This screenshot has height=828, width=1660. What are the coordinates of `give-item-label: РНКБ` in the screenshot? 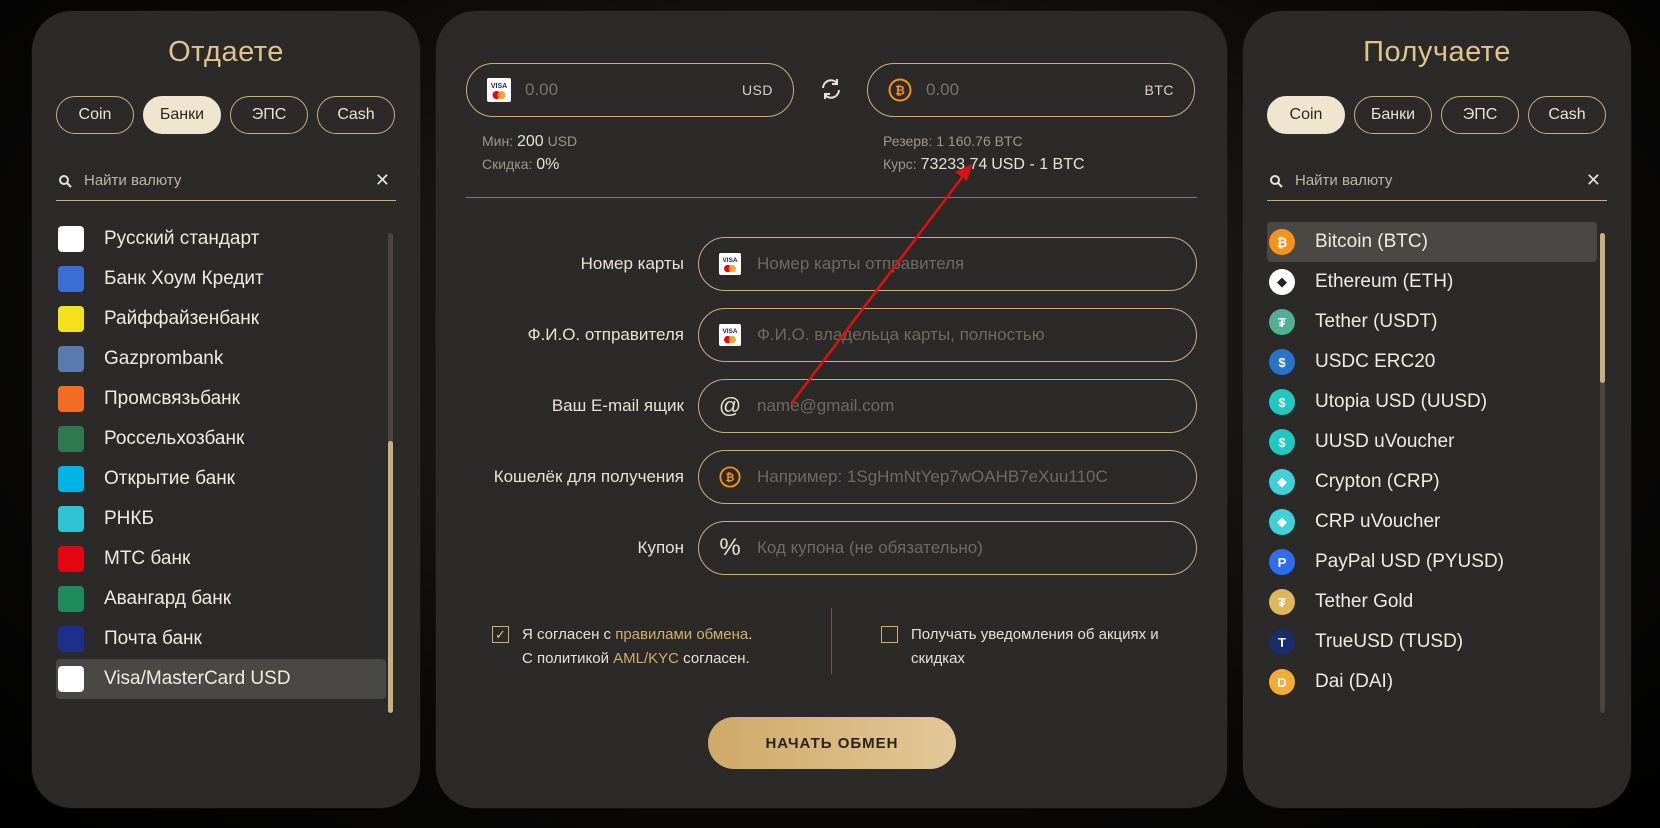 It's located at (129, 518).